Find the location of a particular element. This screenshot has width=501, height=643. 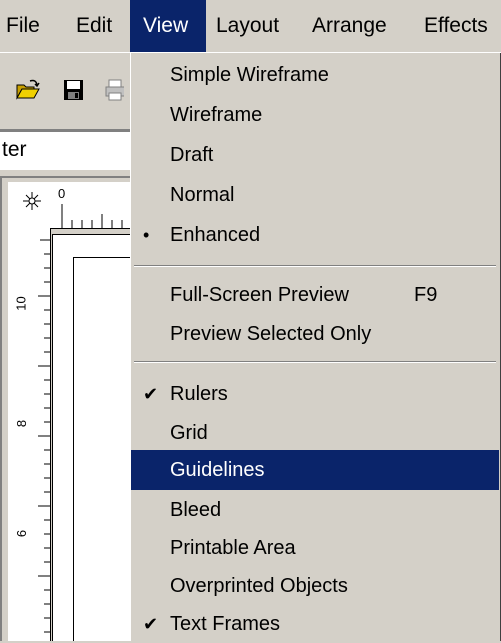

menu-layout: Layout is located at coordinates (247, 26).